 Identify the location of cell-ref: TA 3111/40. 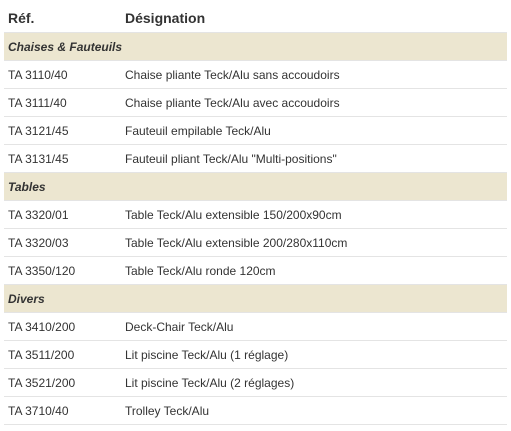
(62, 102).